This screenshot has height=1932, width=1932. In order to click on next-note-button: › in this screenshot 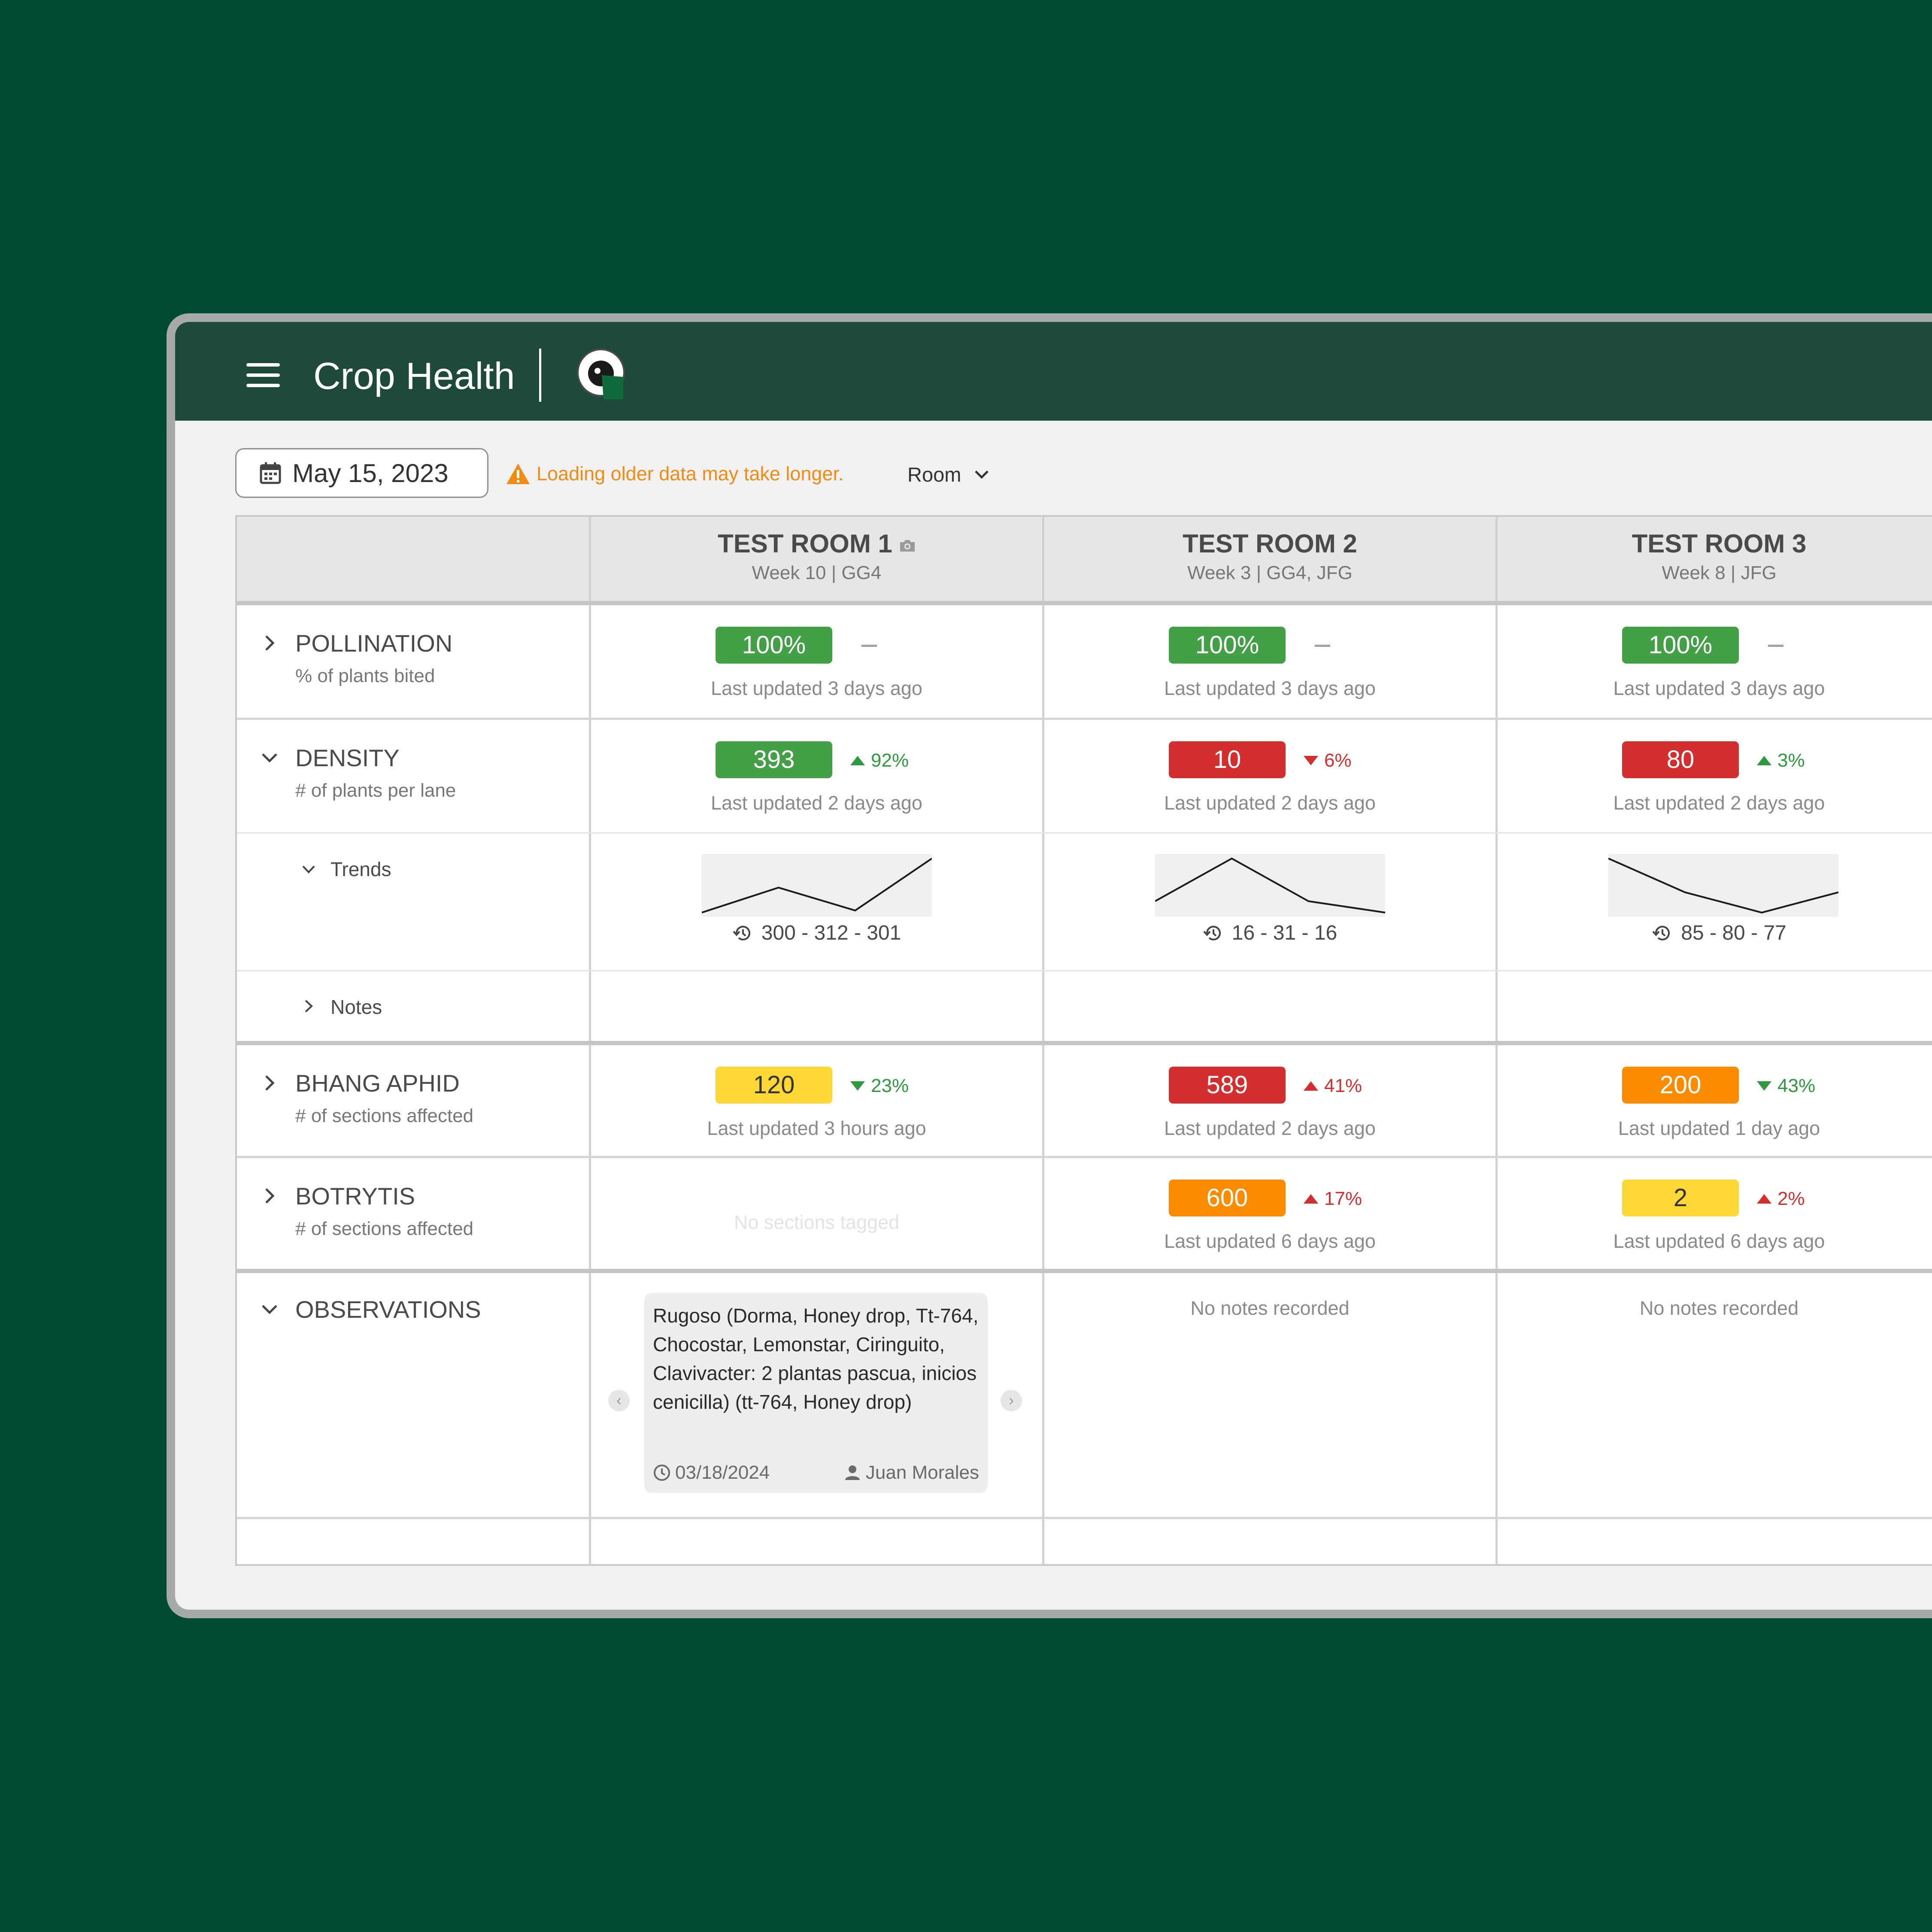, I will do `click(1011, 1400)`.